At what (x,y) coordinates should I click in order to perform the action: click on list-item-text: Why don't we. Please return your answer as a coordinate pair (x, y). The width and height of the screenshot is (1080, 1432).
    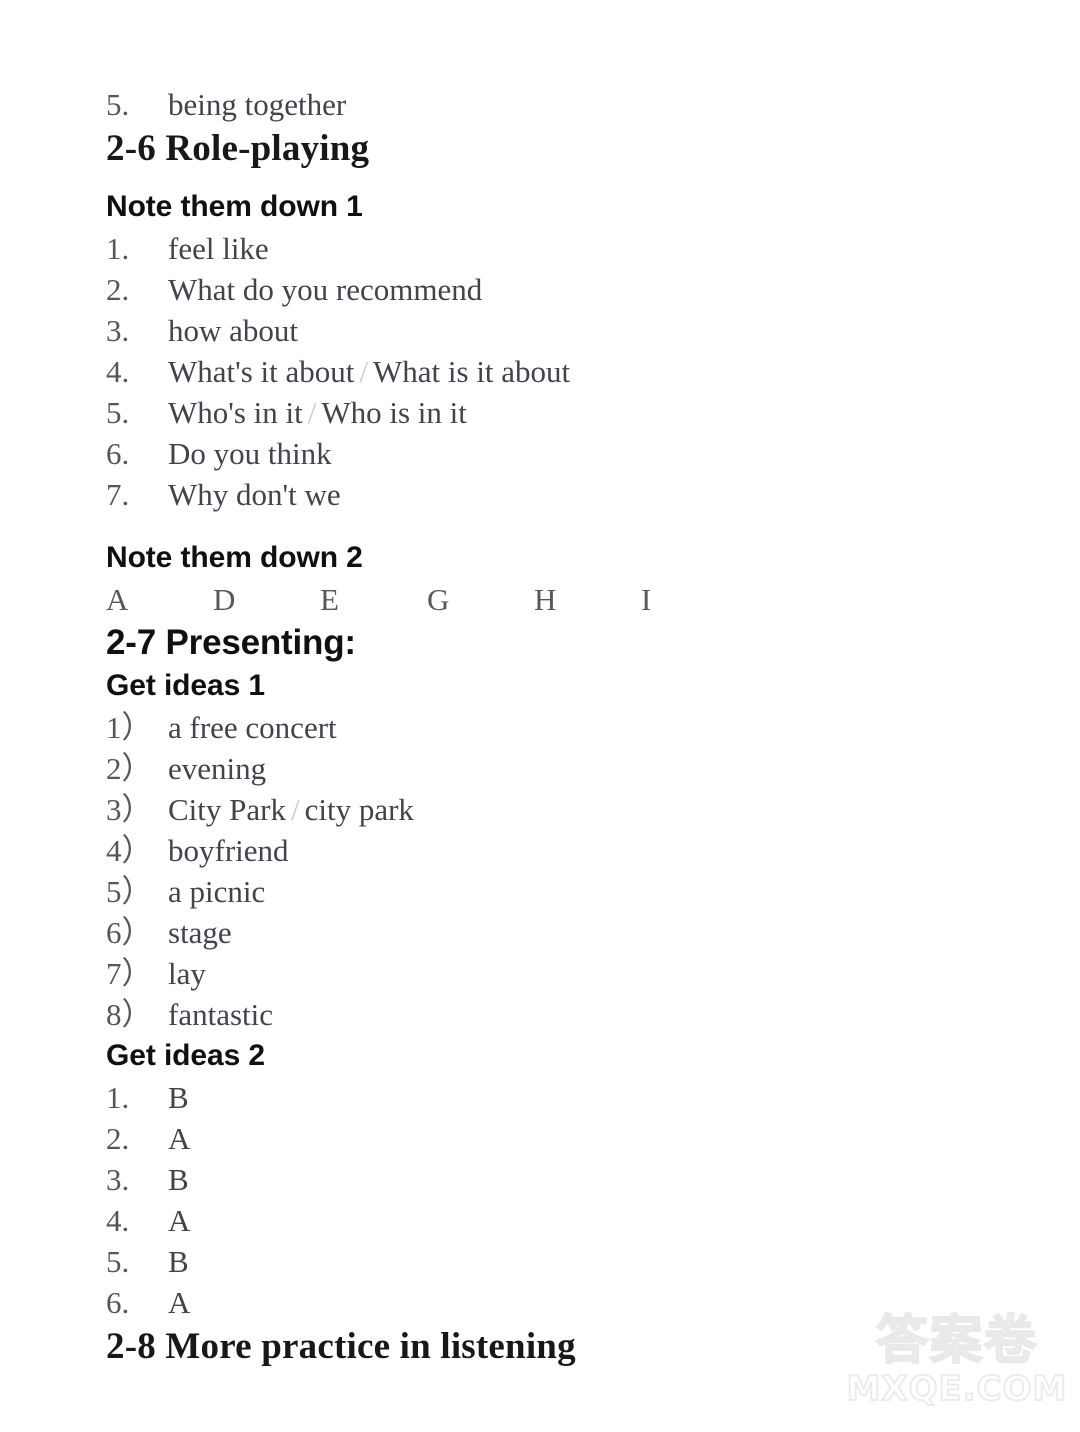
    Looking at the image, I should click on (254, 494).